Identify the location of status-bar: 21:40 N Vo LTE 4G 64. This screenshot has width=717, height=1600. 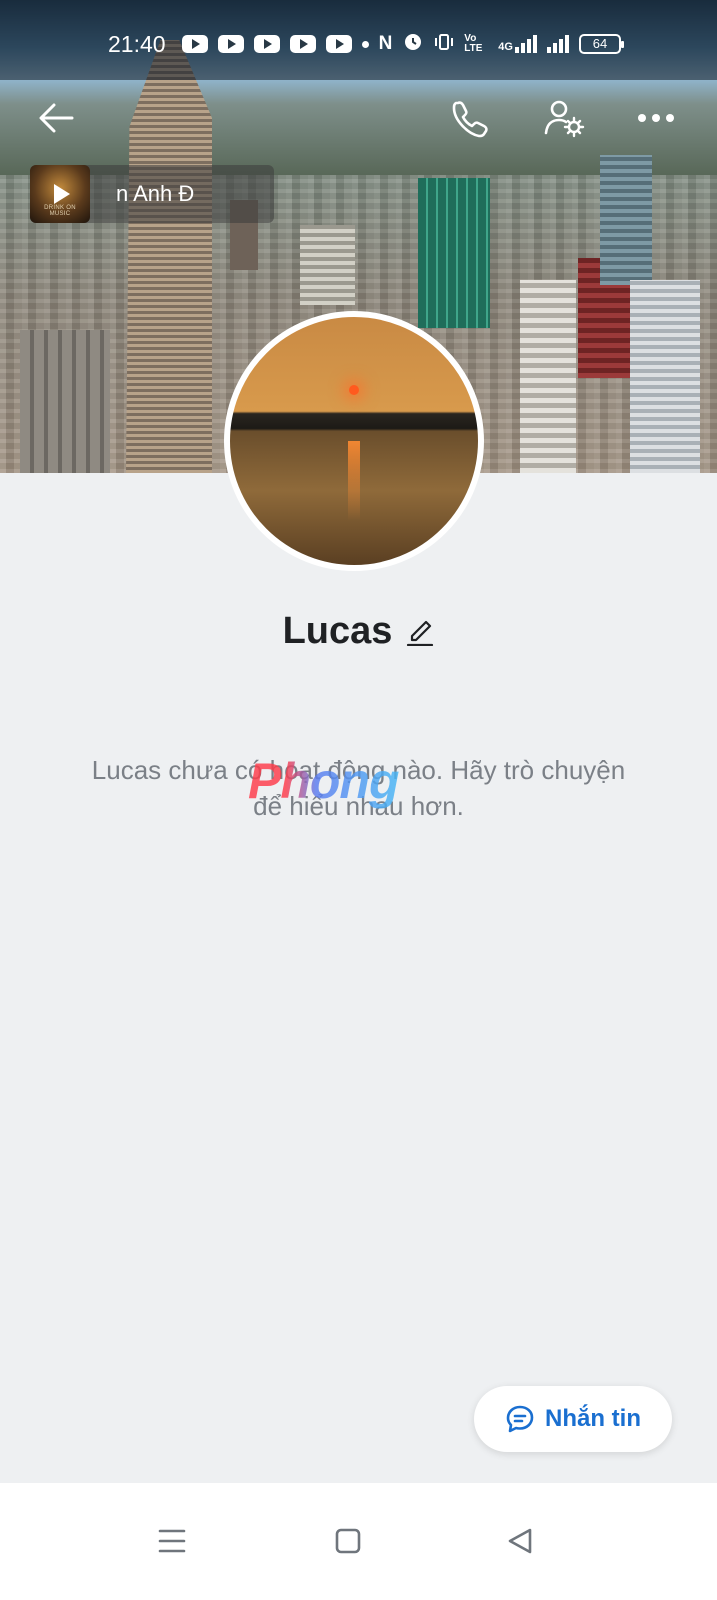
(358, 40).